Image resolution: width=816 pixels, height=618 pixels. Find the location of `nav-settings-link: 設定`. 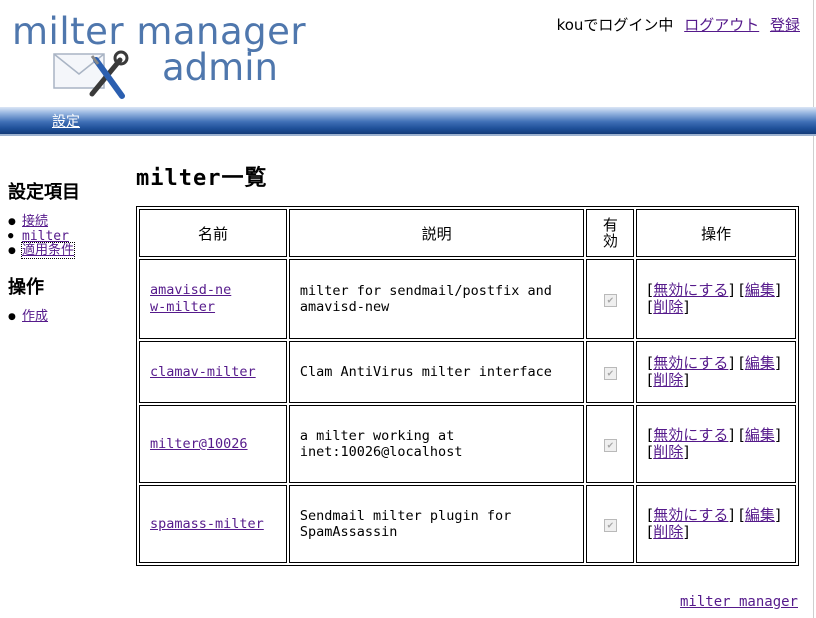

nav-settings-link: 設定 is located at coordinates (66, 121).